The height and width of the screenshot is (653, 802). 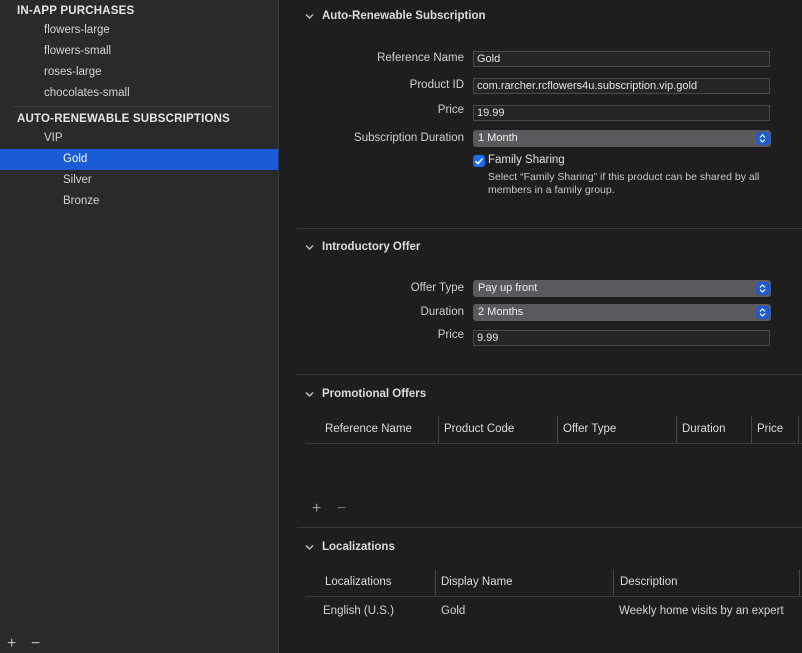 I want to click on sidebar-item-flowers-small: flowers-small, so click(x=77, y=51).